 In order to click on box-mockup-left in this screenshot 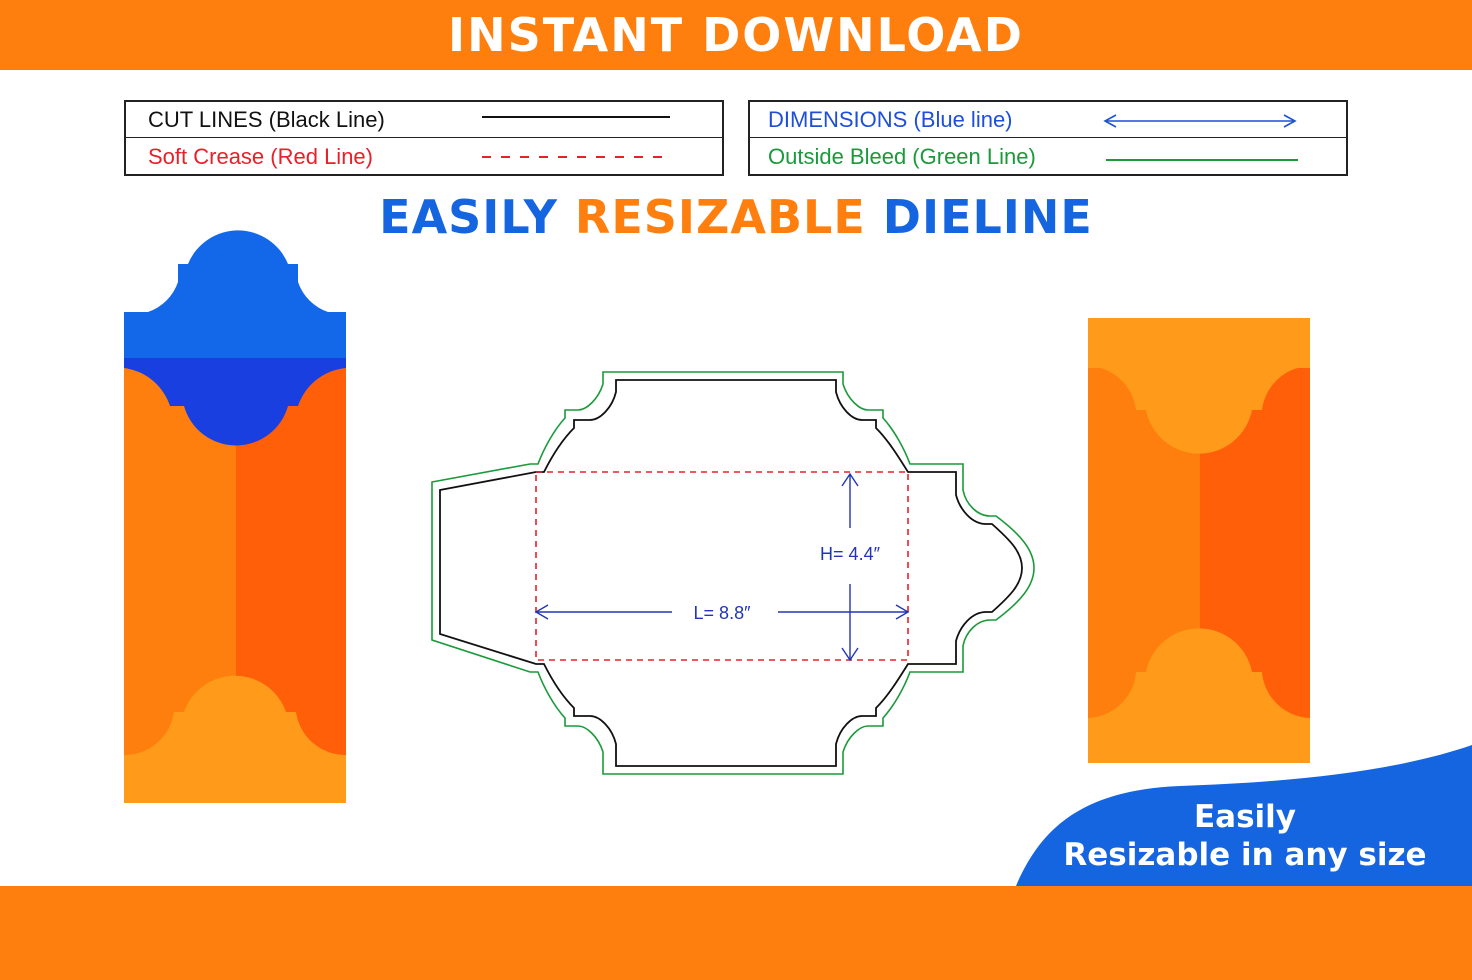, I will do `click(235, 516)`.